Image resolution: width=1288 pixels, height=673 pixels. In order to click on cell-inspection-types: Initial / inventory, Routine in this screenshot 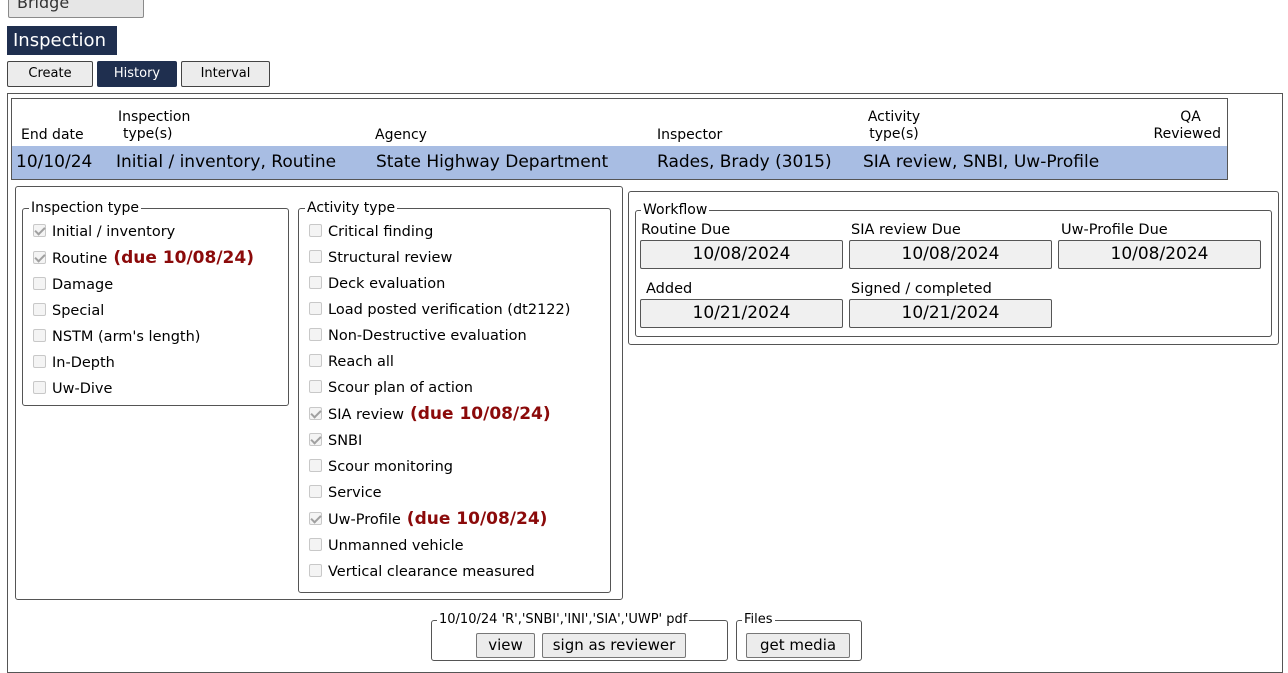, I will do `click(226, 162)`.